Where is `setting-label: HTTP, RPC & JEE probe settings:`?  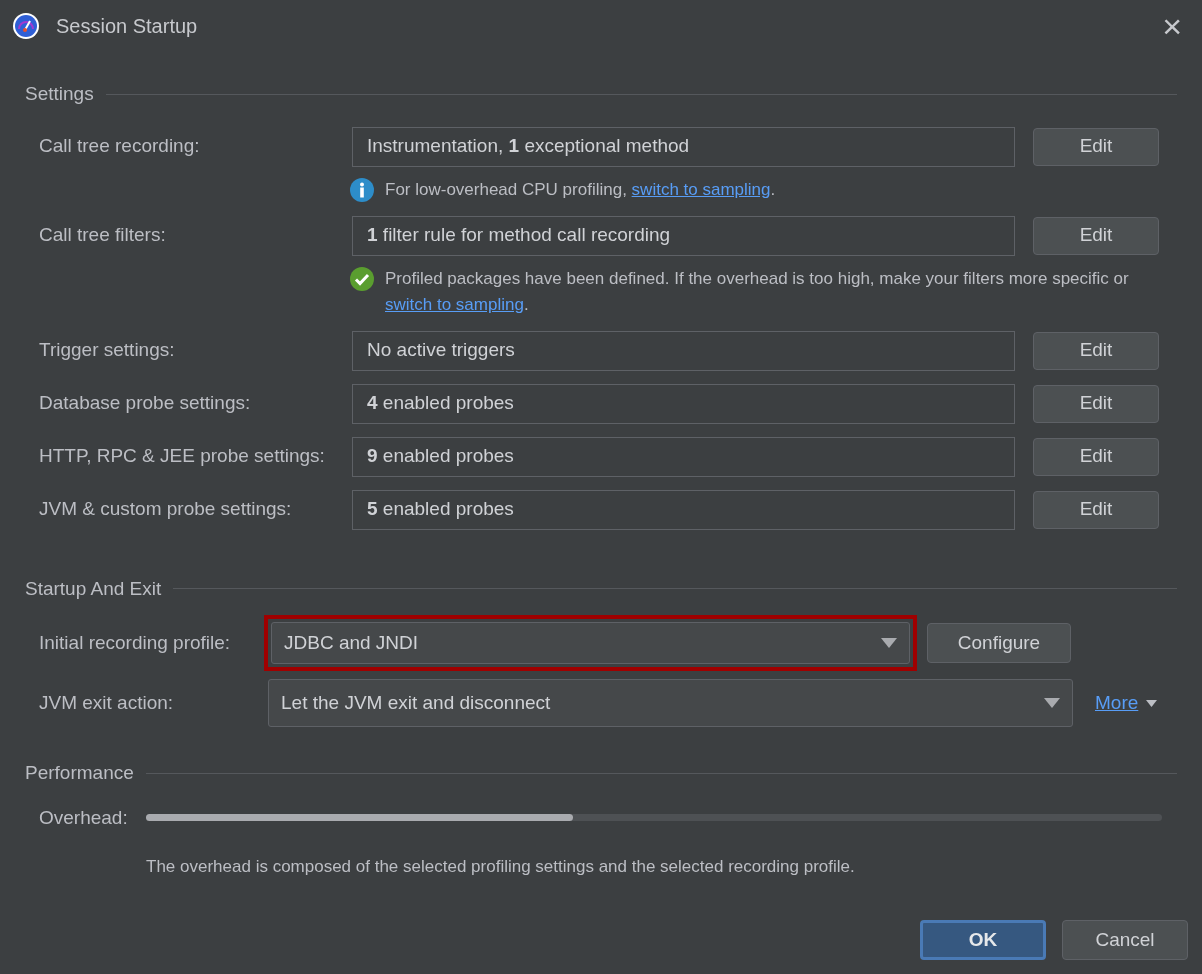
setting-label: HTTP, RPC & JEE probe settings: is located at coordinates (182, 456).